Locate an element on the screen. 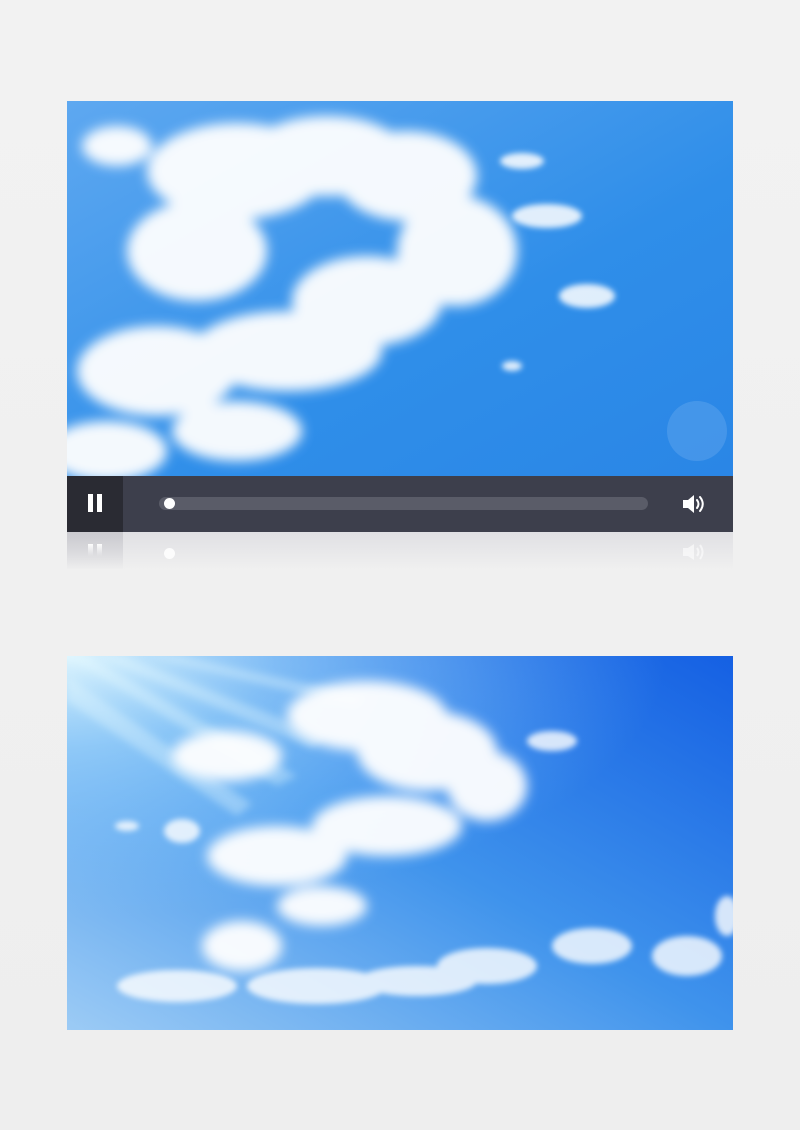 The image size is (800, 1130). volume-button is located at coordinates (694, 504).